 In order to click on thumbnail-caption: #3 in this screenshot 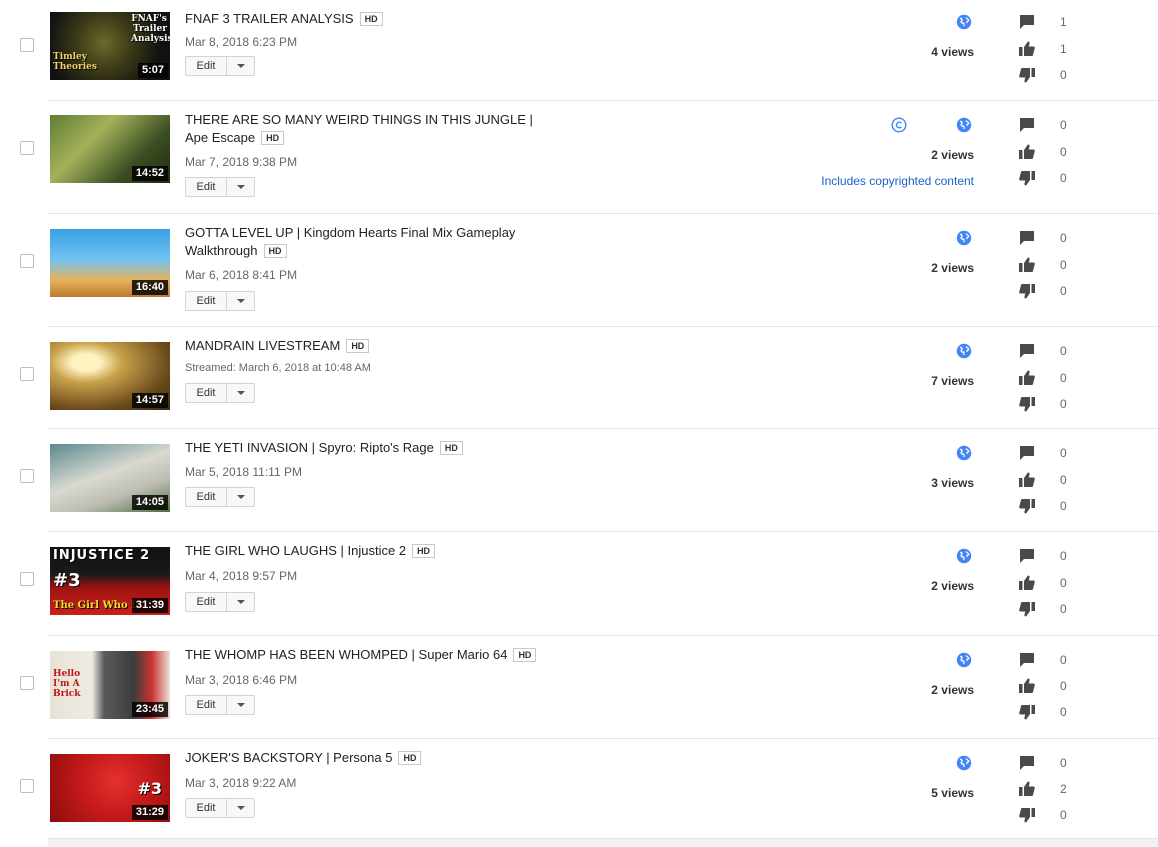, I will do `click(67, 580)`.